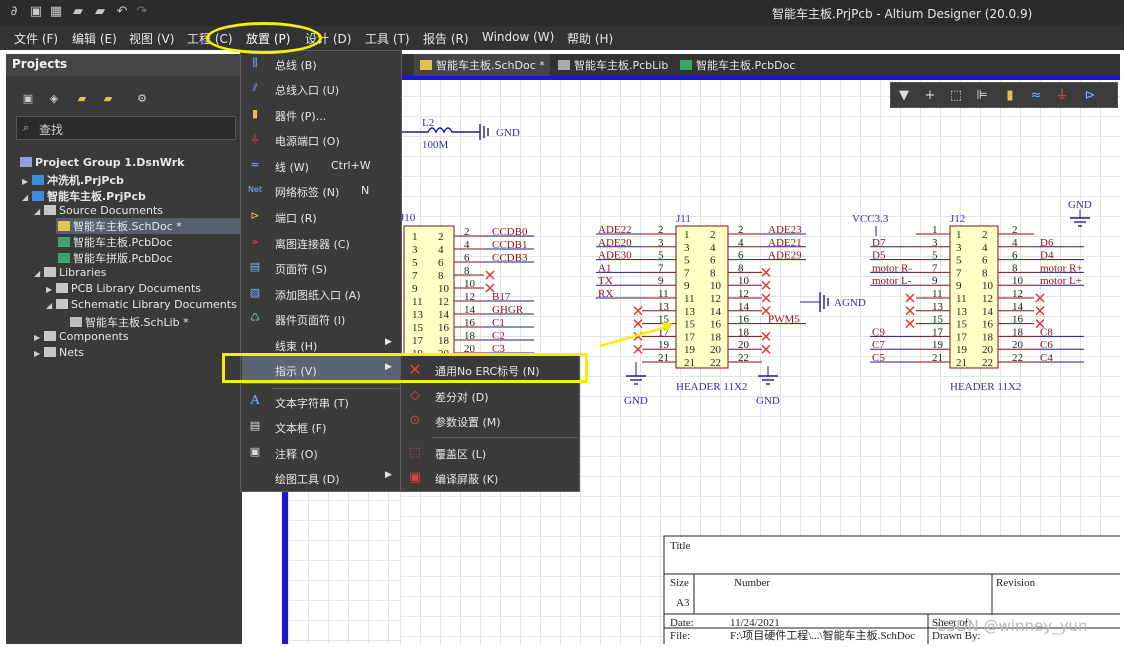 The height and width of the screenshot is (647, 1124). Describe the element at coordinates (54, 99) in the screenshot. I see `compile-icon: ◈` at that location.